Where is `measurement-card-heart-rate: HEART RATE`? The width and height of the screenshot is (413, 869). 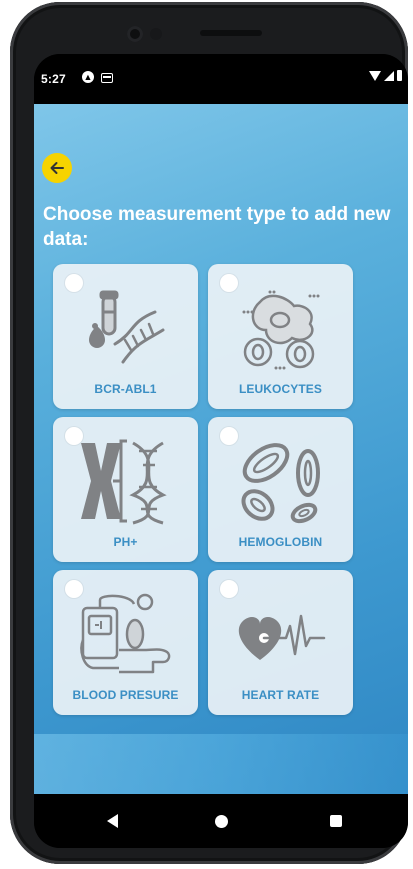
measurement-card-heart-rate: HEART RATE is located at coordinates (280, 642).